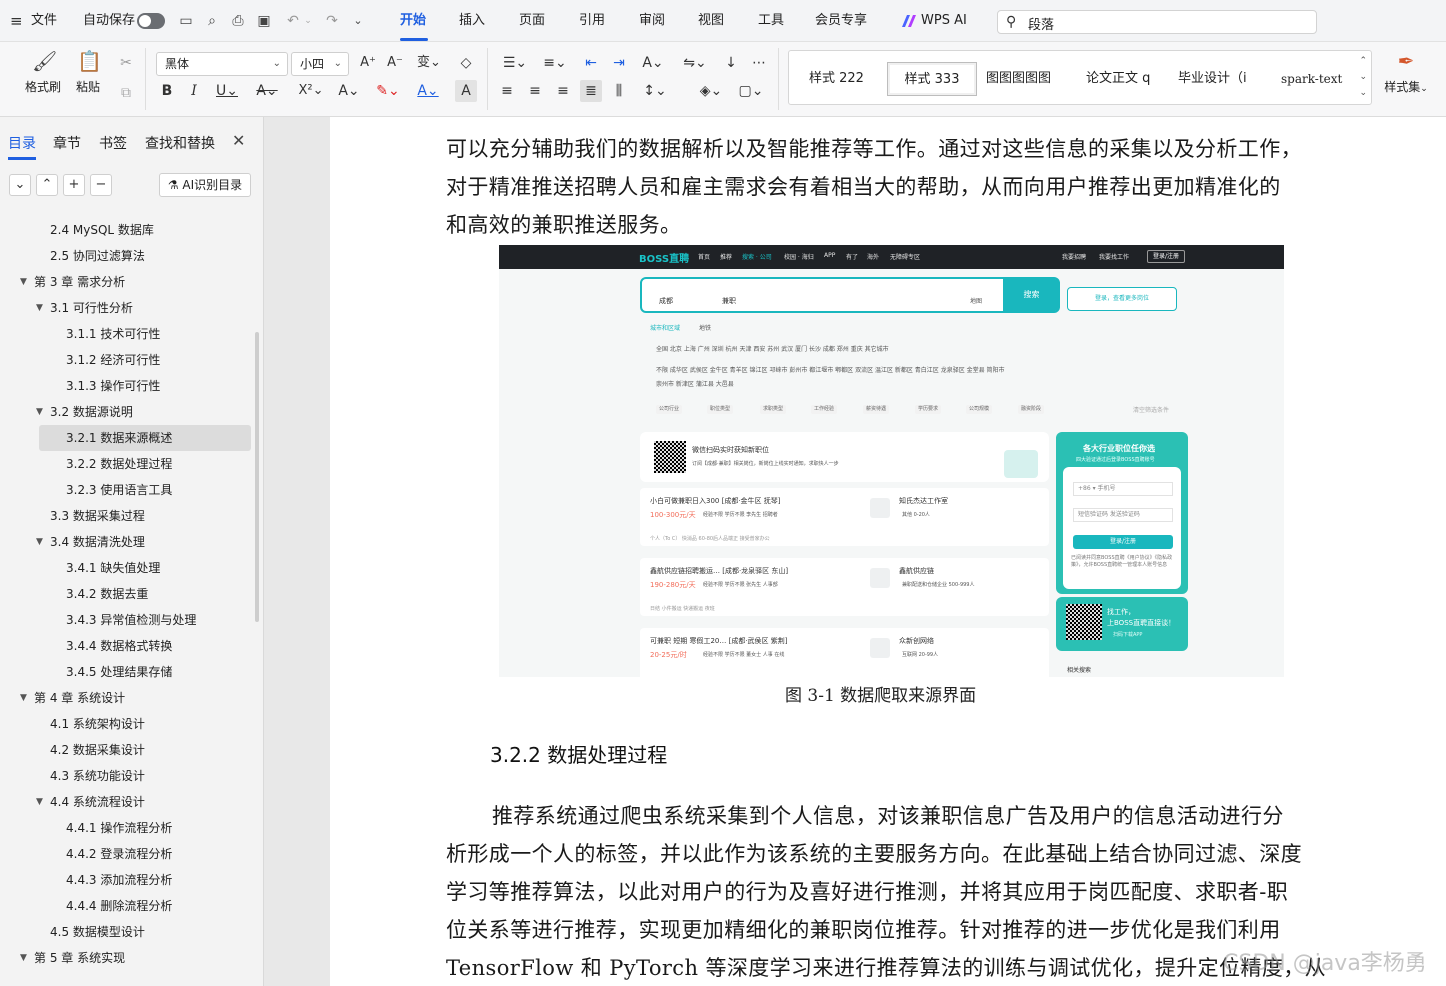  I want to click on toc-item: ▼ 第 3 章 需求分析, so click(129, 282).